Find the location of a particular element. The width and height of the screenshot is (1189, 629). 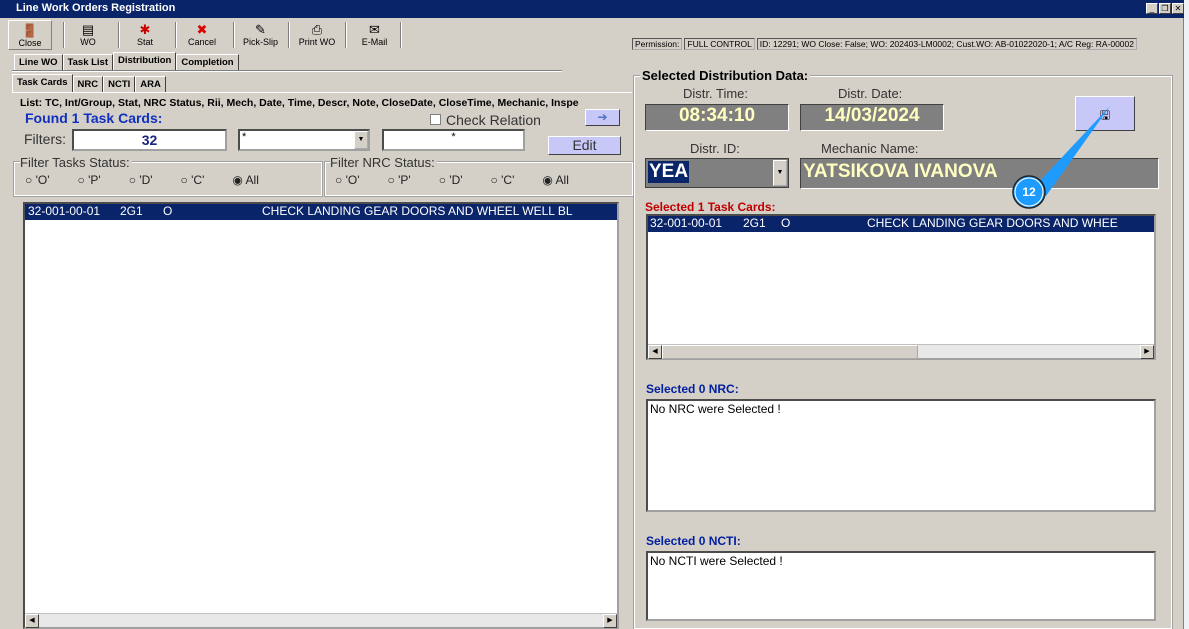

annotation-pointer is located at coordinates (1061, 157).